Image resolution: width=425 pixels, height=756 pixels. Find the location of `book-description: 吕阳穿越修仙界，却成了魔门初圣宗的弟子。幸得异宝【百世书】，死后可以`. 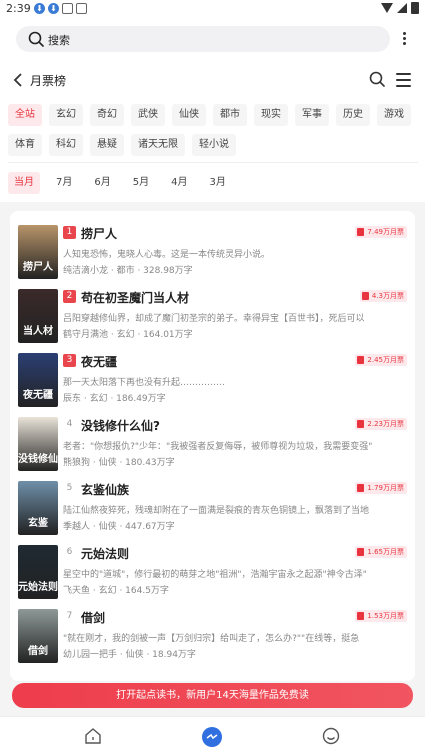

book-description: 吕阳穿越修仙界，却成了魔门初圣宗的弟子。幸得异宝【百世书】，死后可以 is located at coordinates (214, 319).